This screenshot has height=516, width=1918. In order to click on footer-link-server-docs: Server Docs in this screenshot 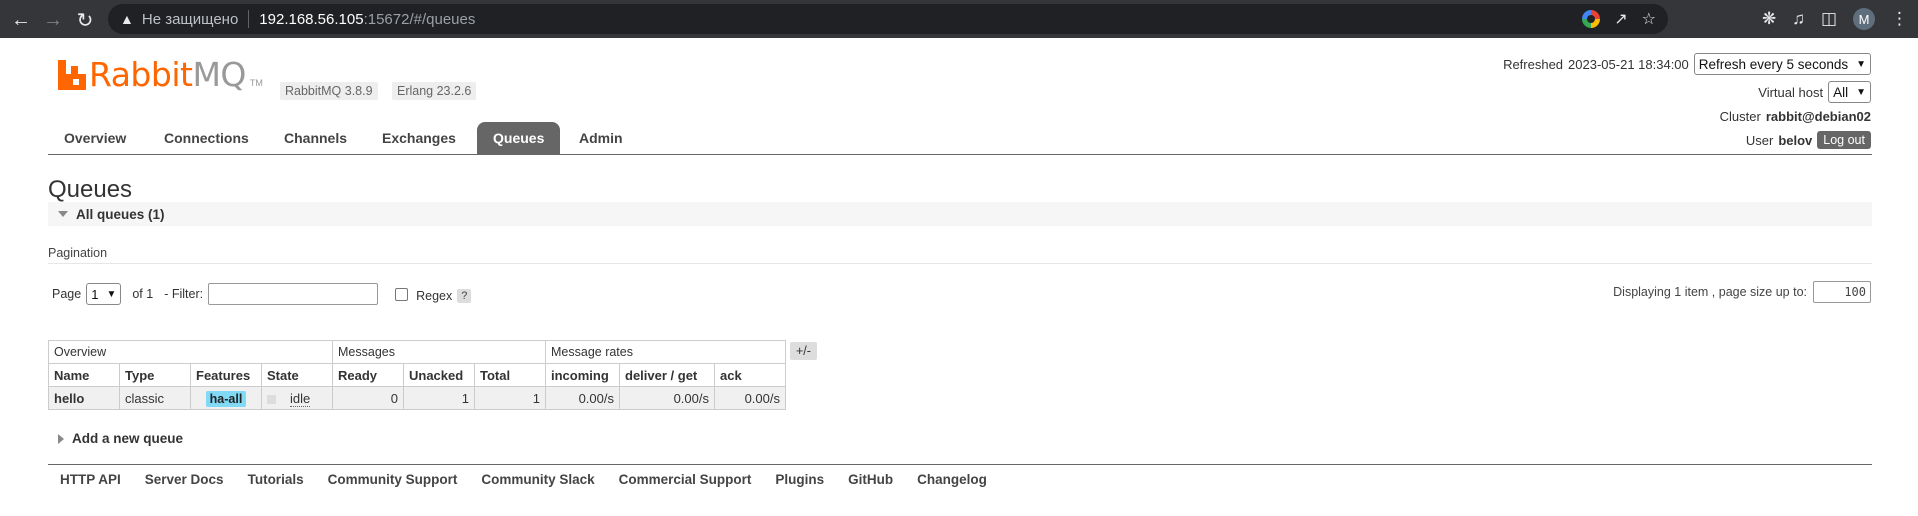, I will do `click(184, 479)`.